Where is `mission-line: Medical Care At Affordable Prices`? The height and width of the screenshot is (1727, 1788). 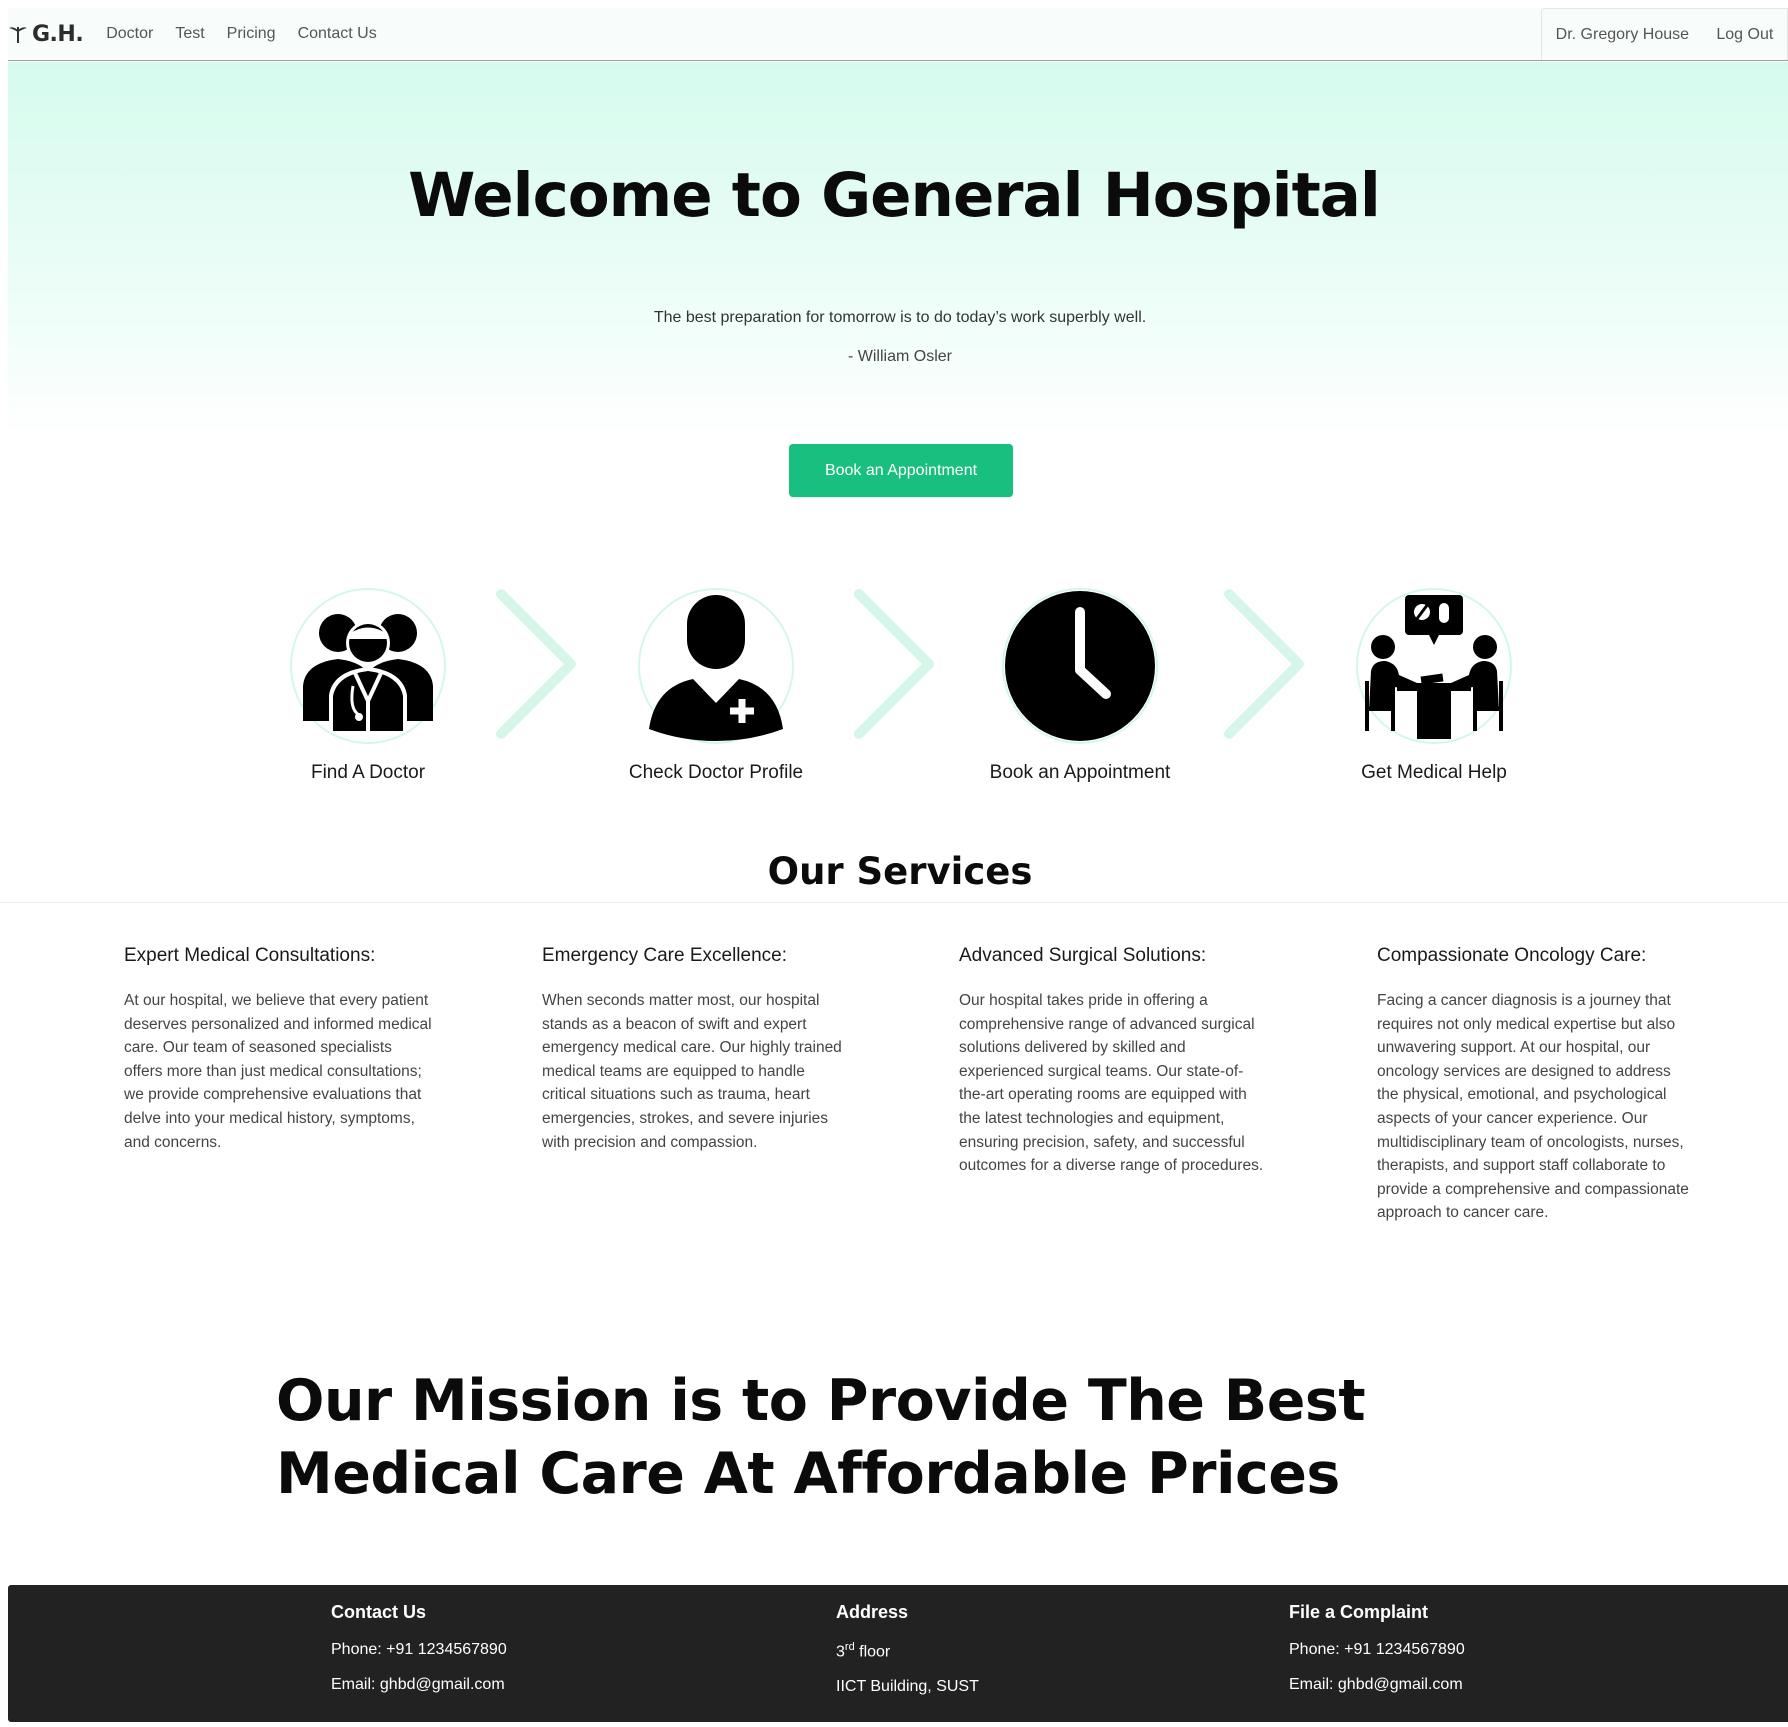
mission-line: Medical Care At Affordable Prices is located at coordinates (808, 1474).